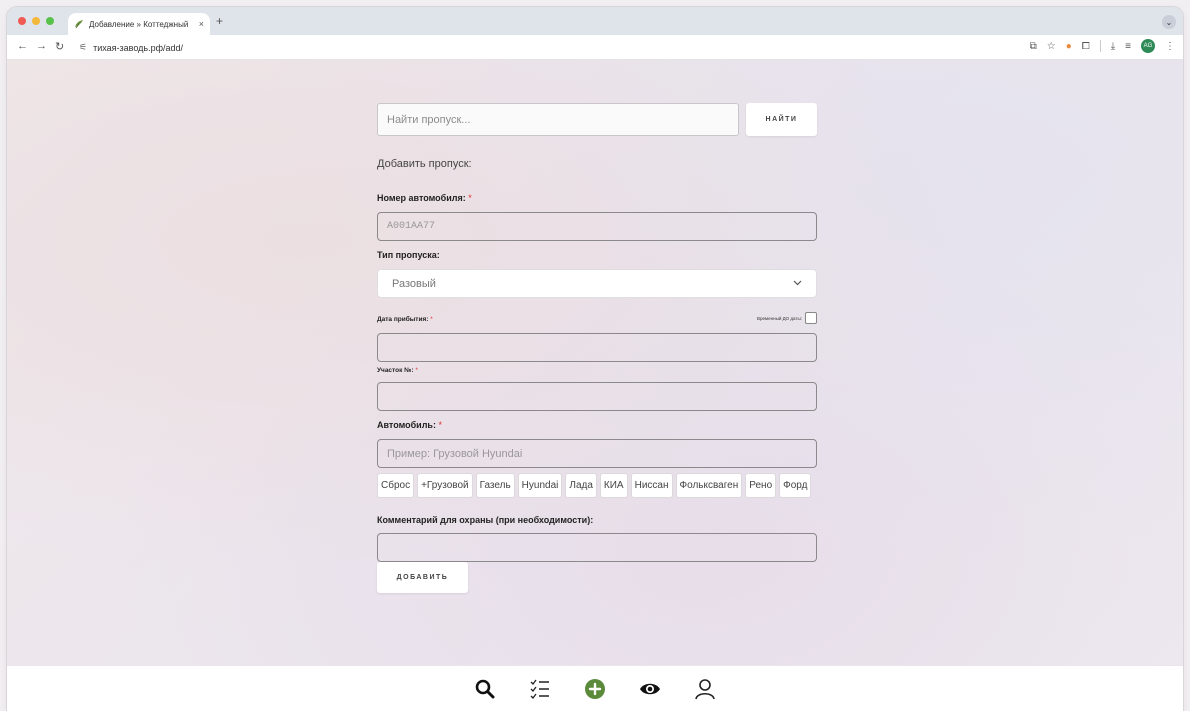 Image resolution: width=1190 pixels, height=711 pixels. I want to click on address-bar: ⚟ тихая-заводь.рф/add/, so click(541, 47).